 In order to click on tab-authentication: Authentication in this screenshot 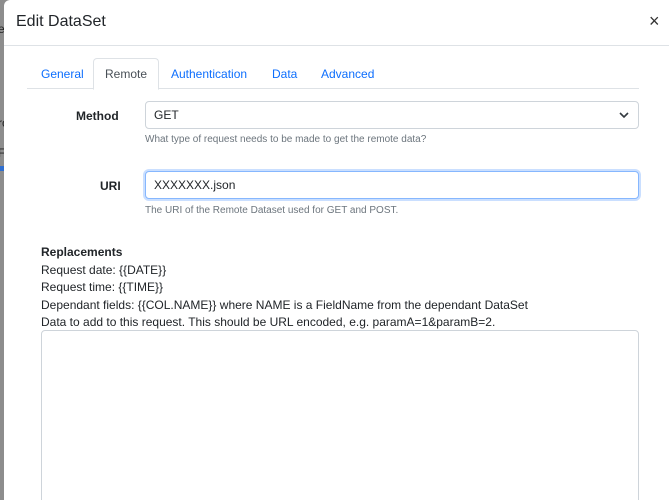, I will do `click(209, 73)`.